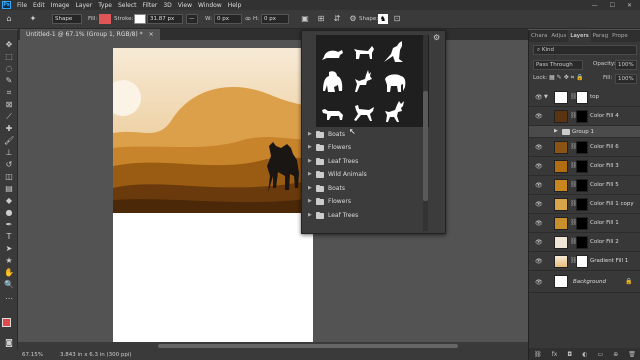 Image resolution: width=640 pixels, height=360 pixels. What do you see at coordinates (9, 249) in the screenshot?
I see `path-selection-tool-icon: ➤` at bounding box center [9, 249].